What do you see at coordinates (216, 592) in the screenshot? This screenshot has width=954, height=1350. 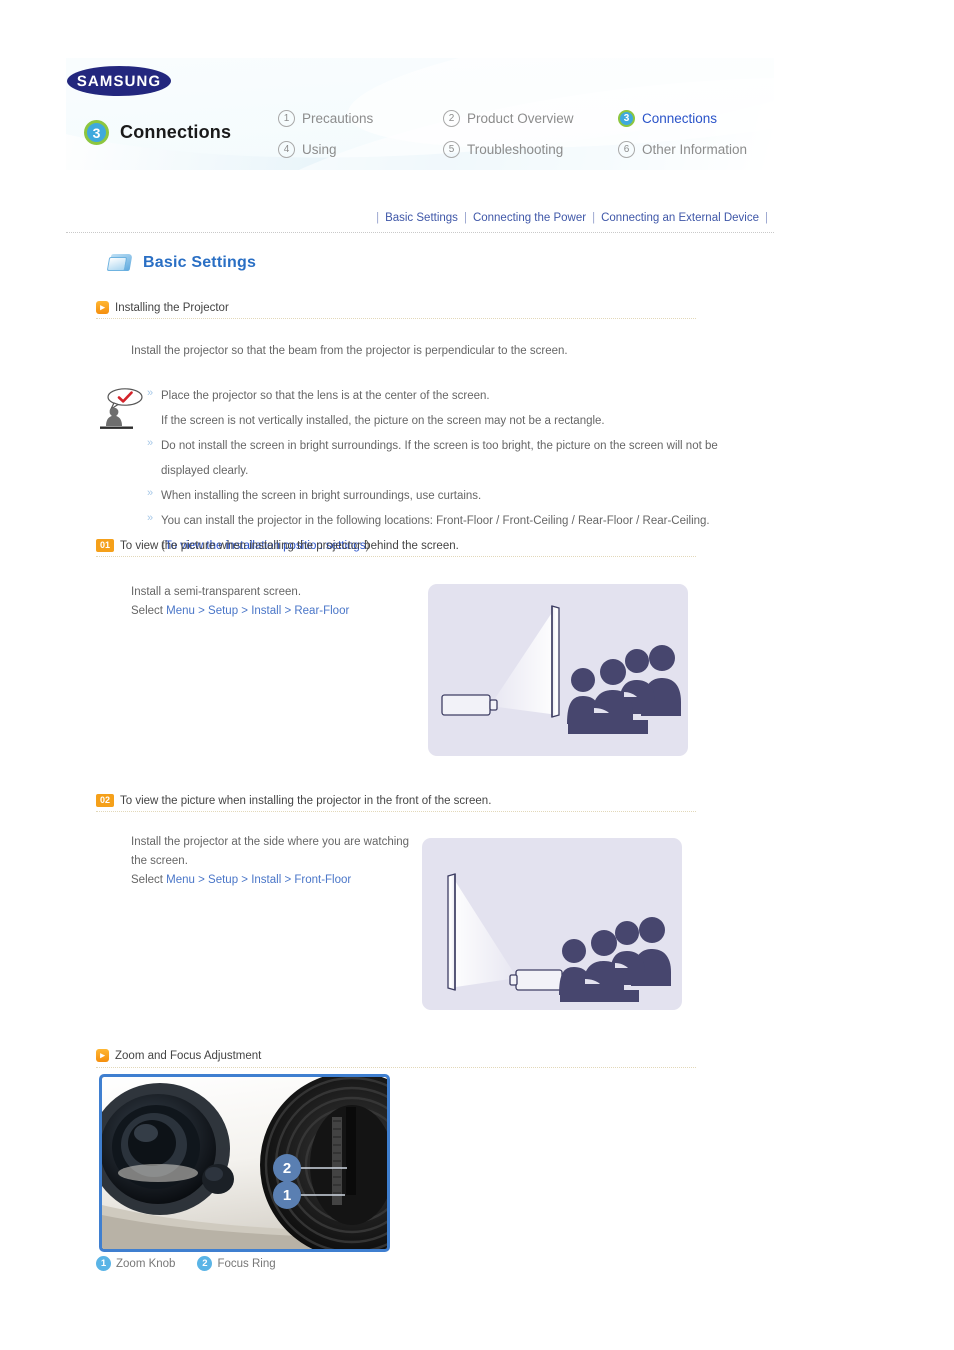 I see `step-01-desc-line-1: Install a semi-transparent screen.` at bounding box center [216, 592].